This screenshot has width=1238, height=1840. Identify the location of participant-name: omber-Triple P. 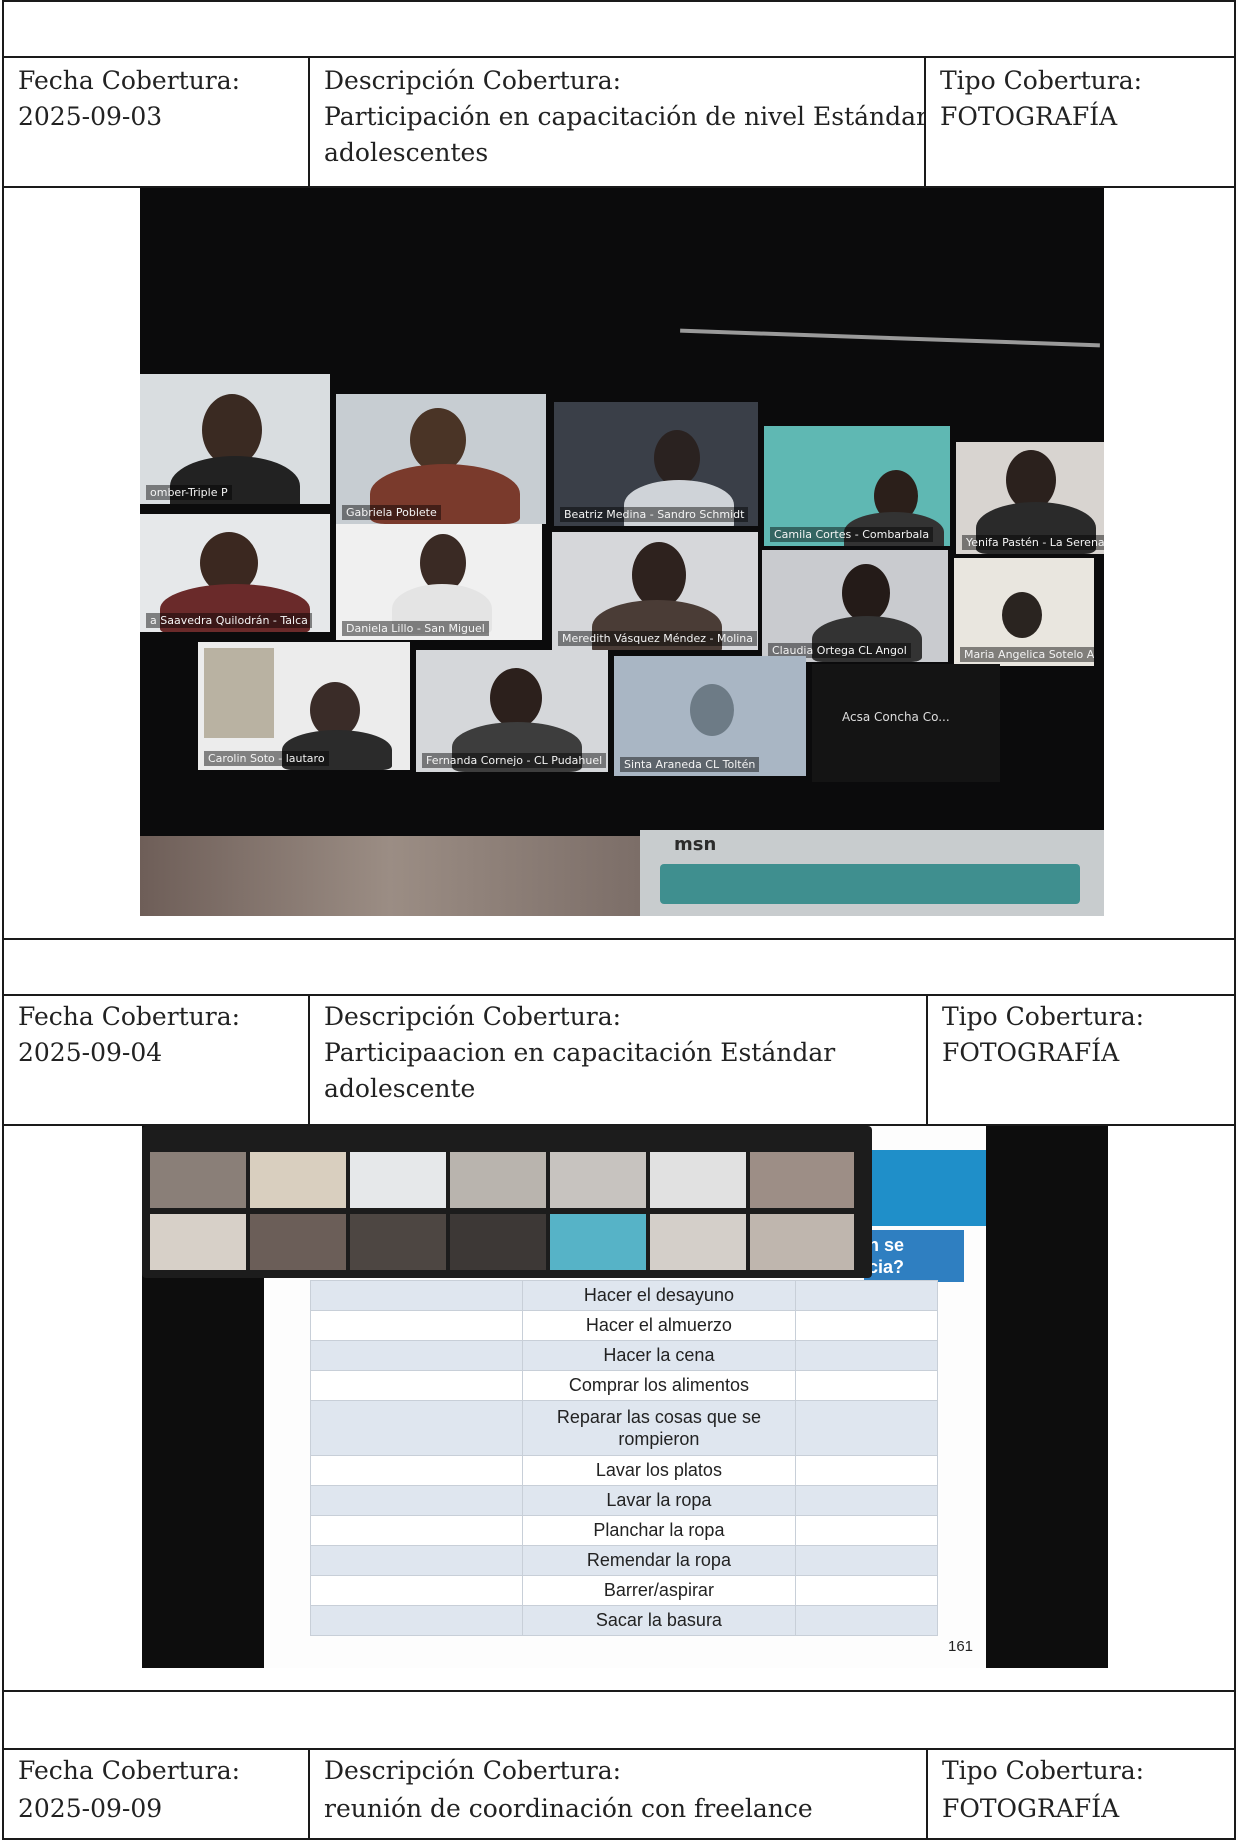
(189, 492).